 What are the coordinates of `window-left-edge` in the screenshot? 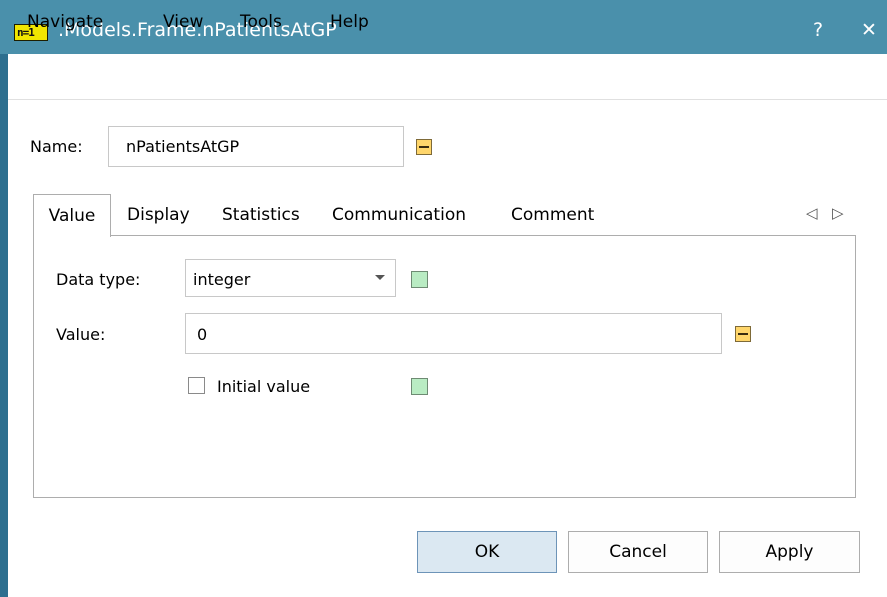 It's located at (4, 325).